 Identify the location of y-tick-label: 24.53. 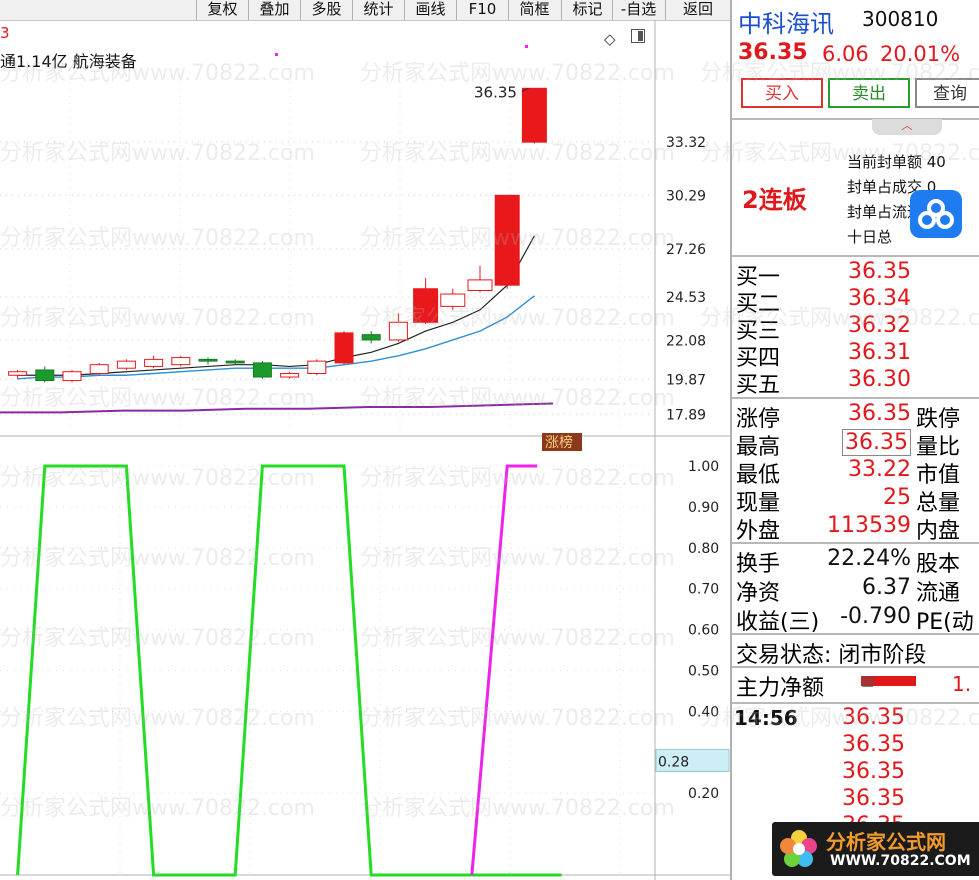
(686, 298).